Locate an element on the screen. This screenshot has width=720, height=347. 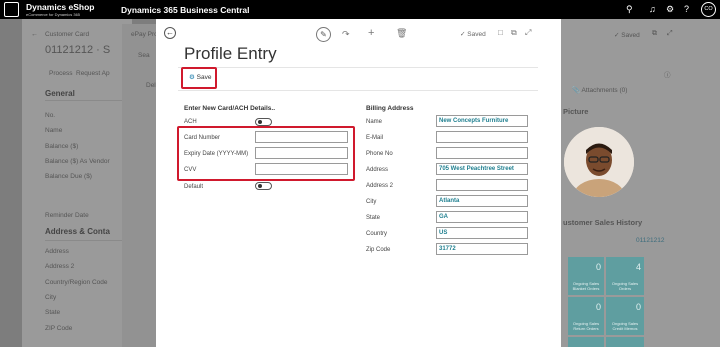
bg-general-heading: General is located at coordinates (60, 93).